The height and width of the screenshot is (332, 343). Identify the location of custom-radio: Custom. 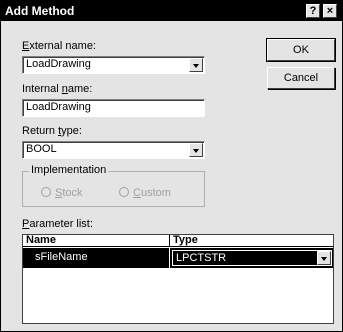
(145, 193).